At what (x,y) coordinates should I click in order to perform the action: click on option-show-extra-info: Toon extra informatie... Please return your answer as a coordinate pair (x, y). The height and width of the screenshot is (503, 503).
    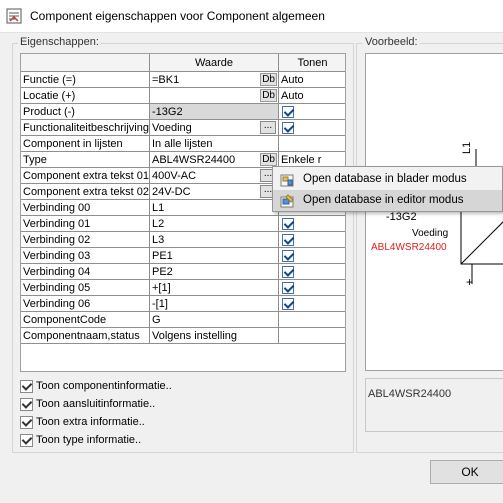
    Looking at the image, I should click on (82, 422).